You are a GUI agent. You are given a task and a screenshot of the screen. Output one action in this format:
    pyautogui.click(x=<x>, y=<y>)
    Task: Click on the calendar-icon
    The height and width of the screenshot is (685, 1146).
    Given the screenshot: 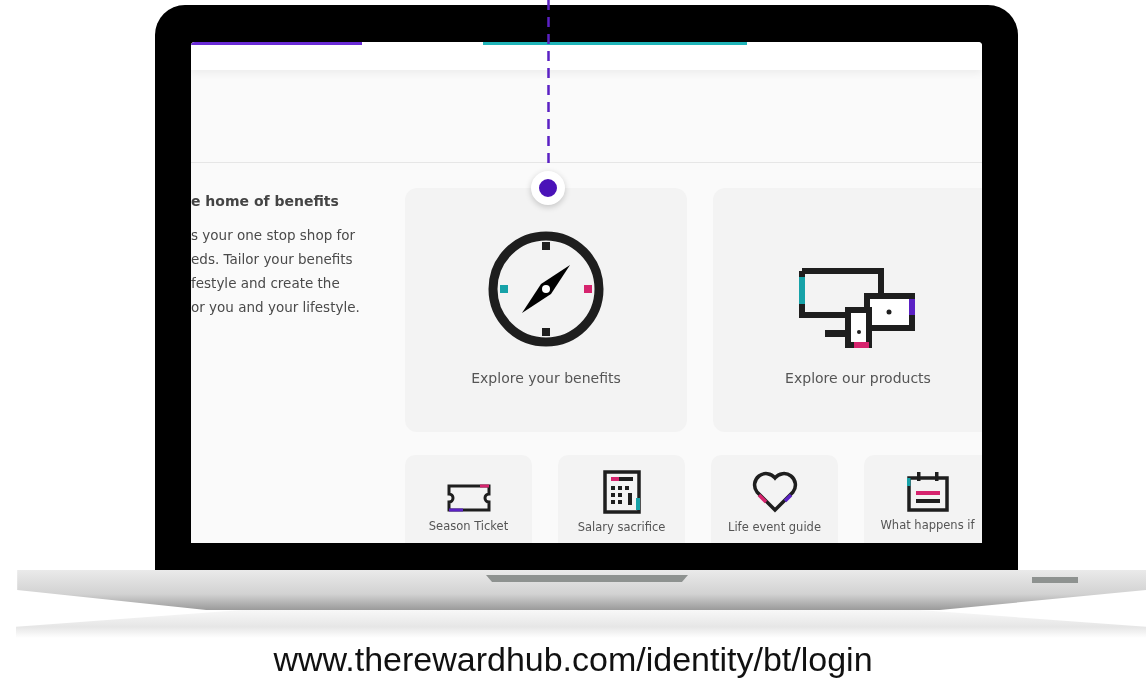 What is the action you would take?
    pyautogui.click(x=927, y=491)
    